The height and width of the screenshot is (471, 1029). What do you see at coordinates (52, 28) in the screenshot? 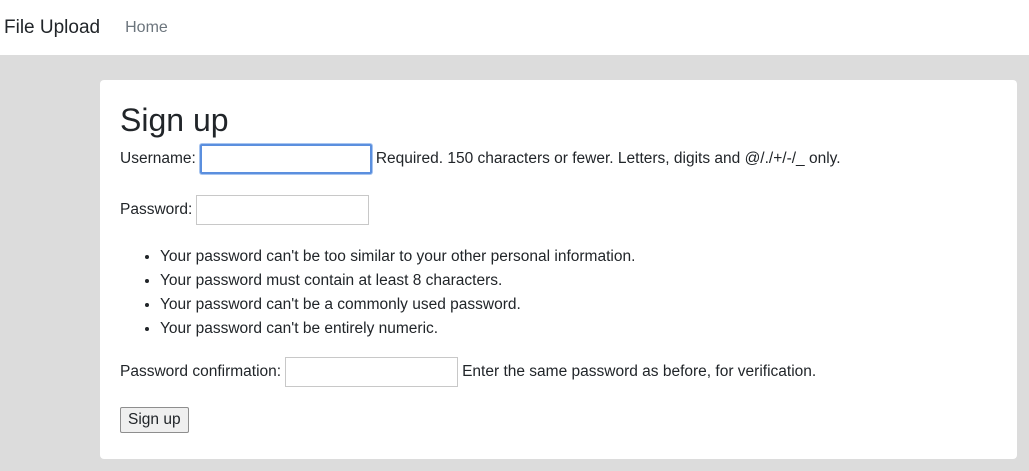
I see `brand-link: File Upload` at bounding box center [52, 28].